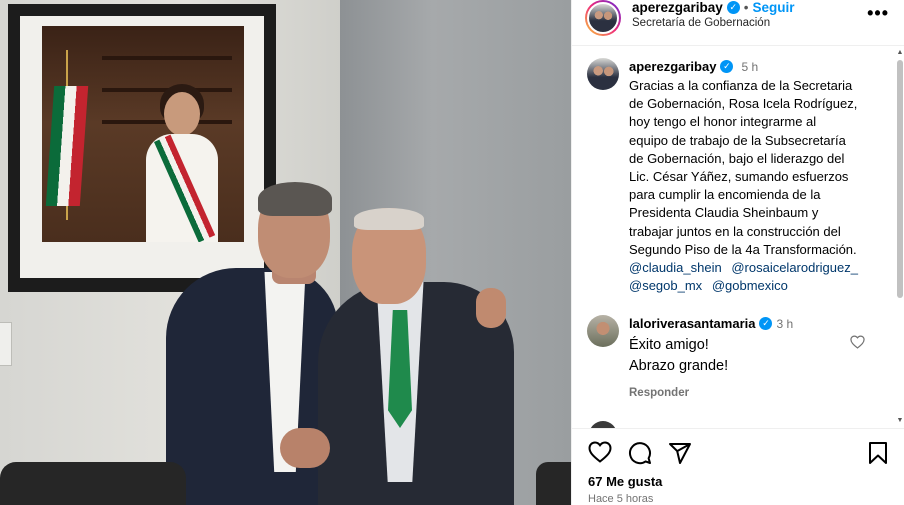 The height and width of the screenshot is (505, 904). I want to click on portrait-painting, so click(143, 134).